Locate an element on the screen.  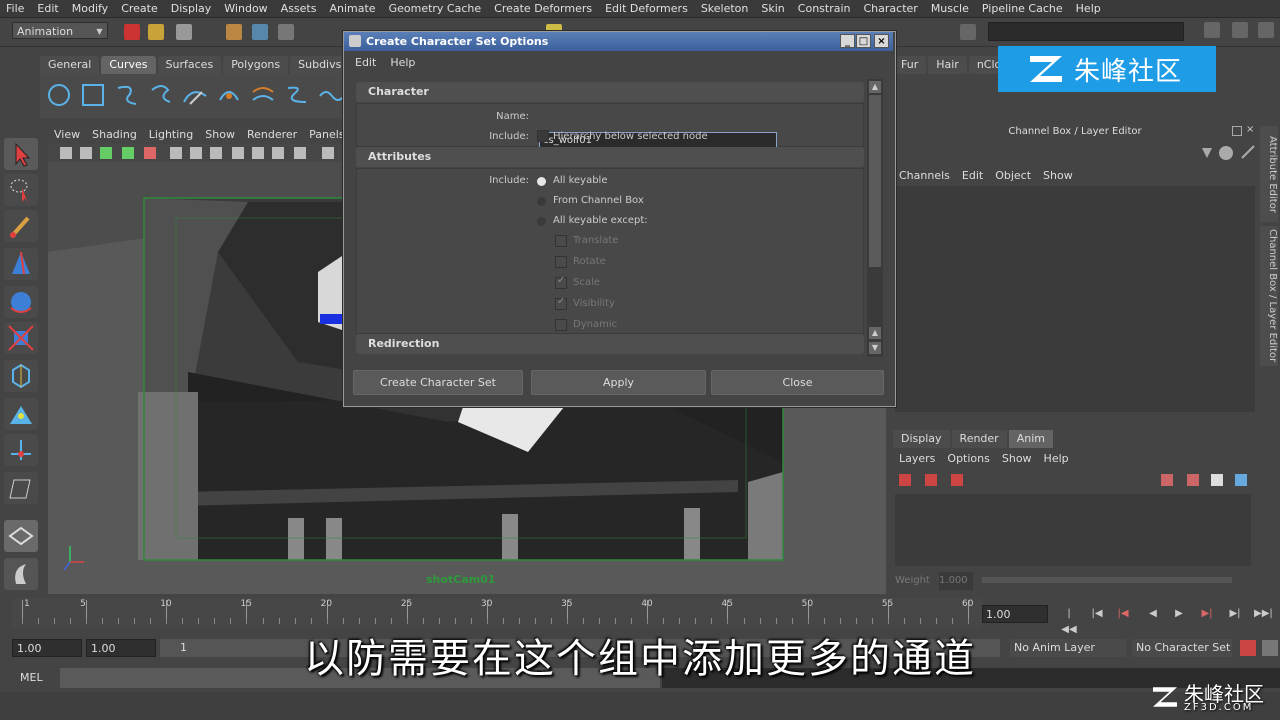
planar-icon is located at coordinates (331, 95).